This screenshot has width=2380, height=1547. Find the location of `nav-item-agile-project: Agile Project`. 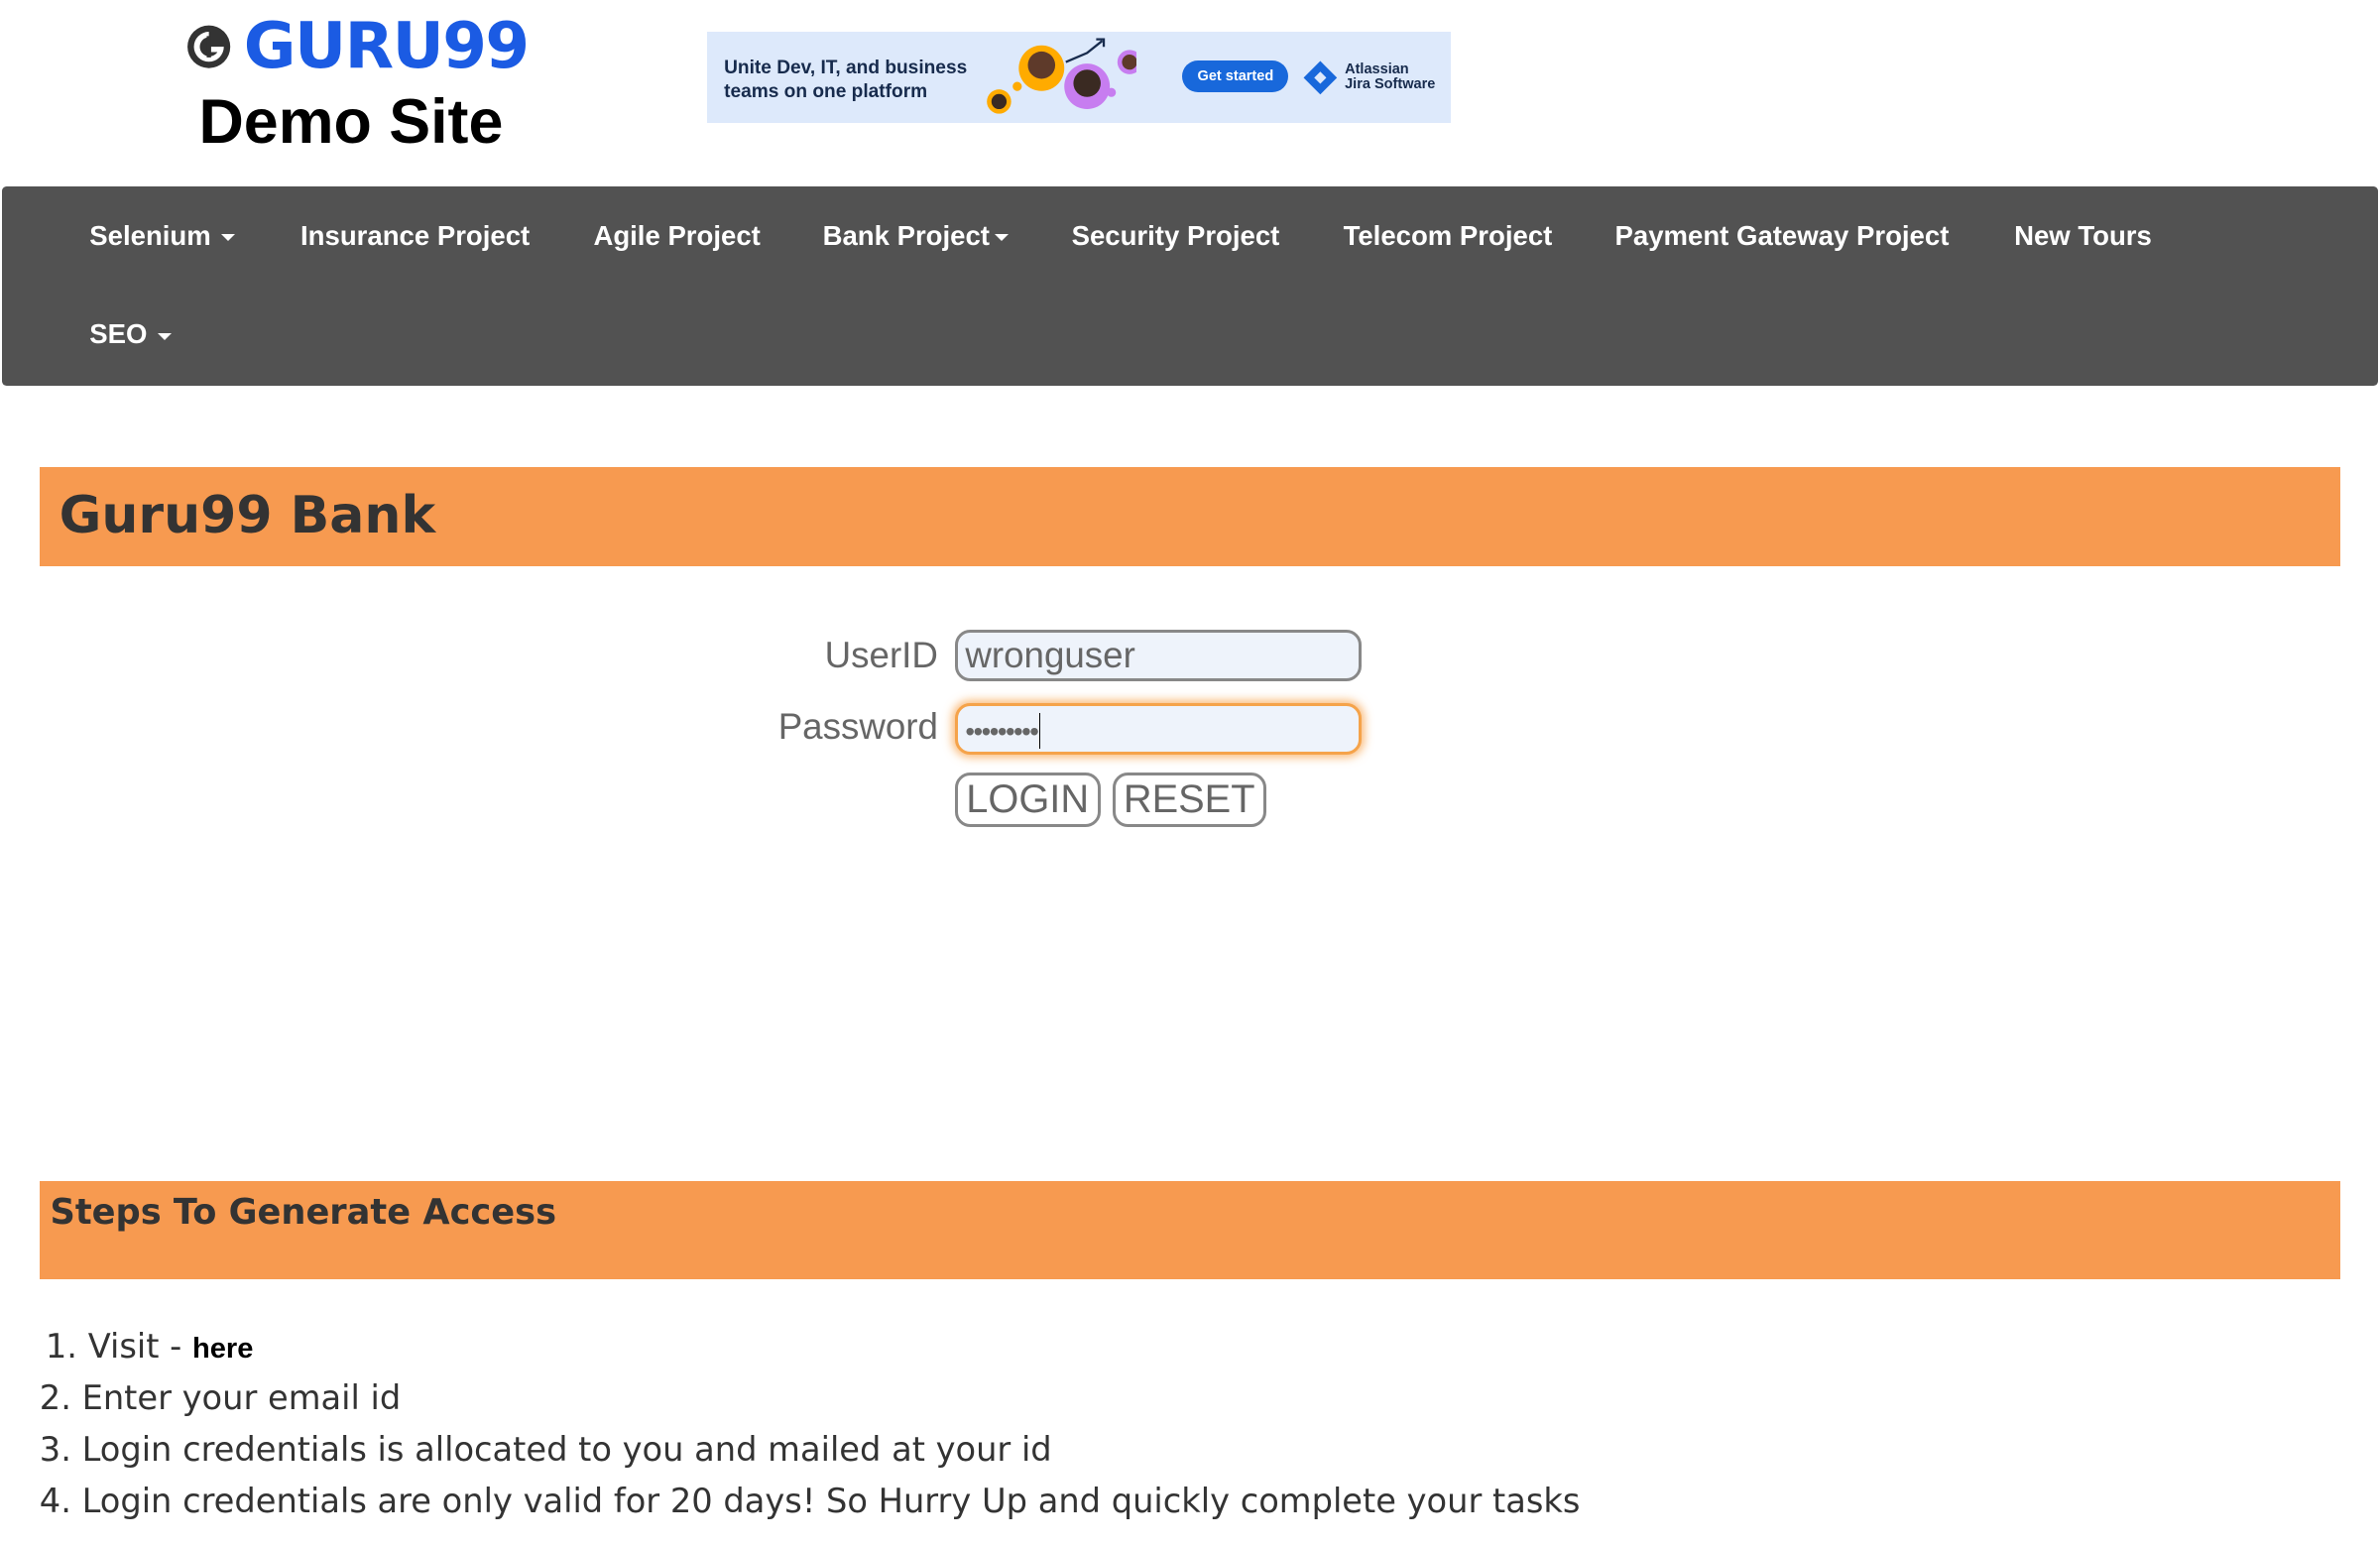

nav-item-agile-project: Agile Project is located at coordinates (676, 236).